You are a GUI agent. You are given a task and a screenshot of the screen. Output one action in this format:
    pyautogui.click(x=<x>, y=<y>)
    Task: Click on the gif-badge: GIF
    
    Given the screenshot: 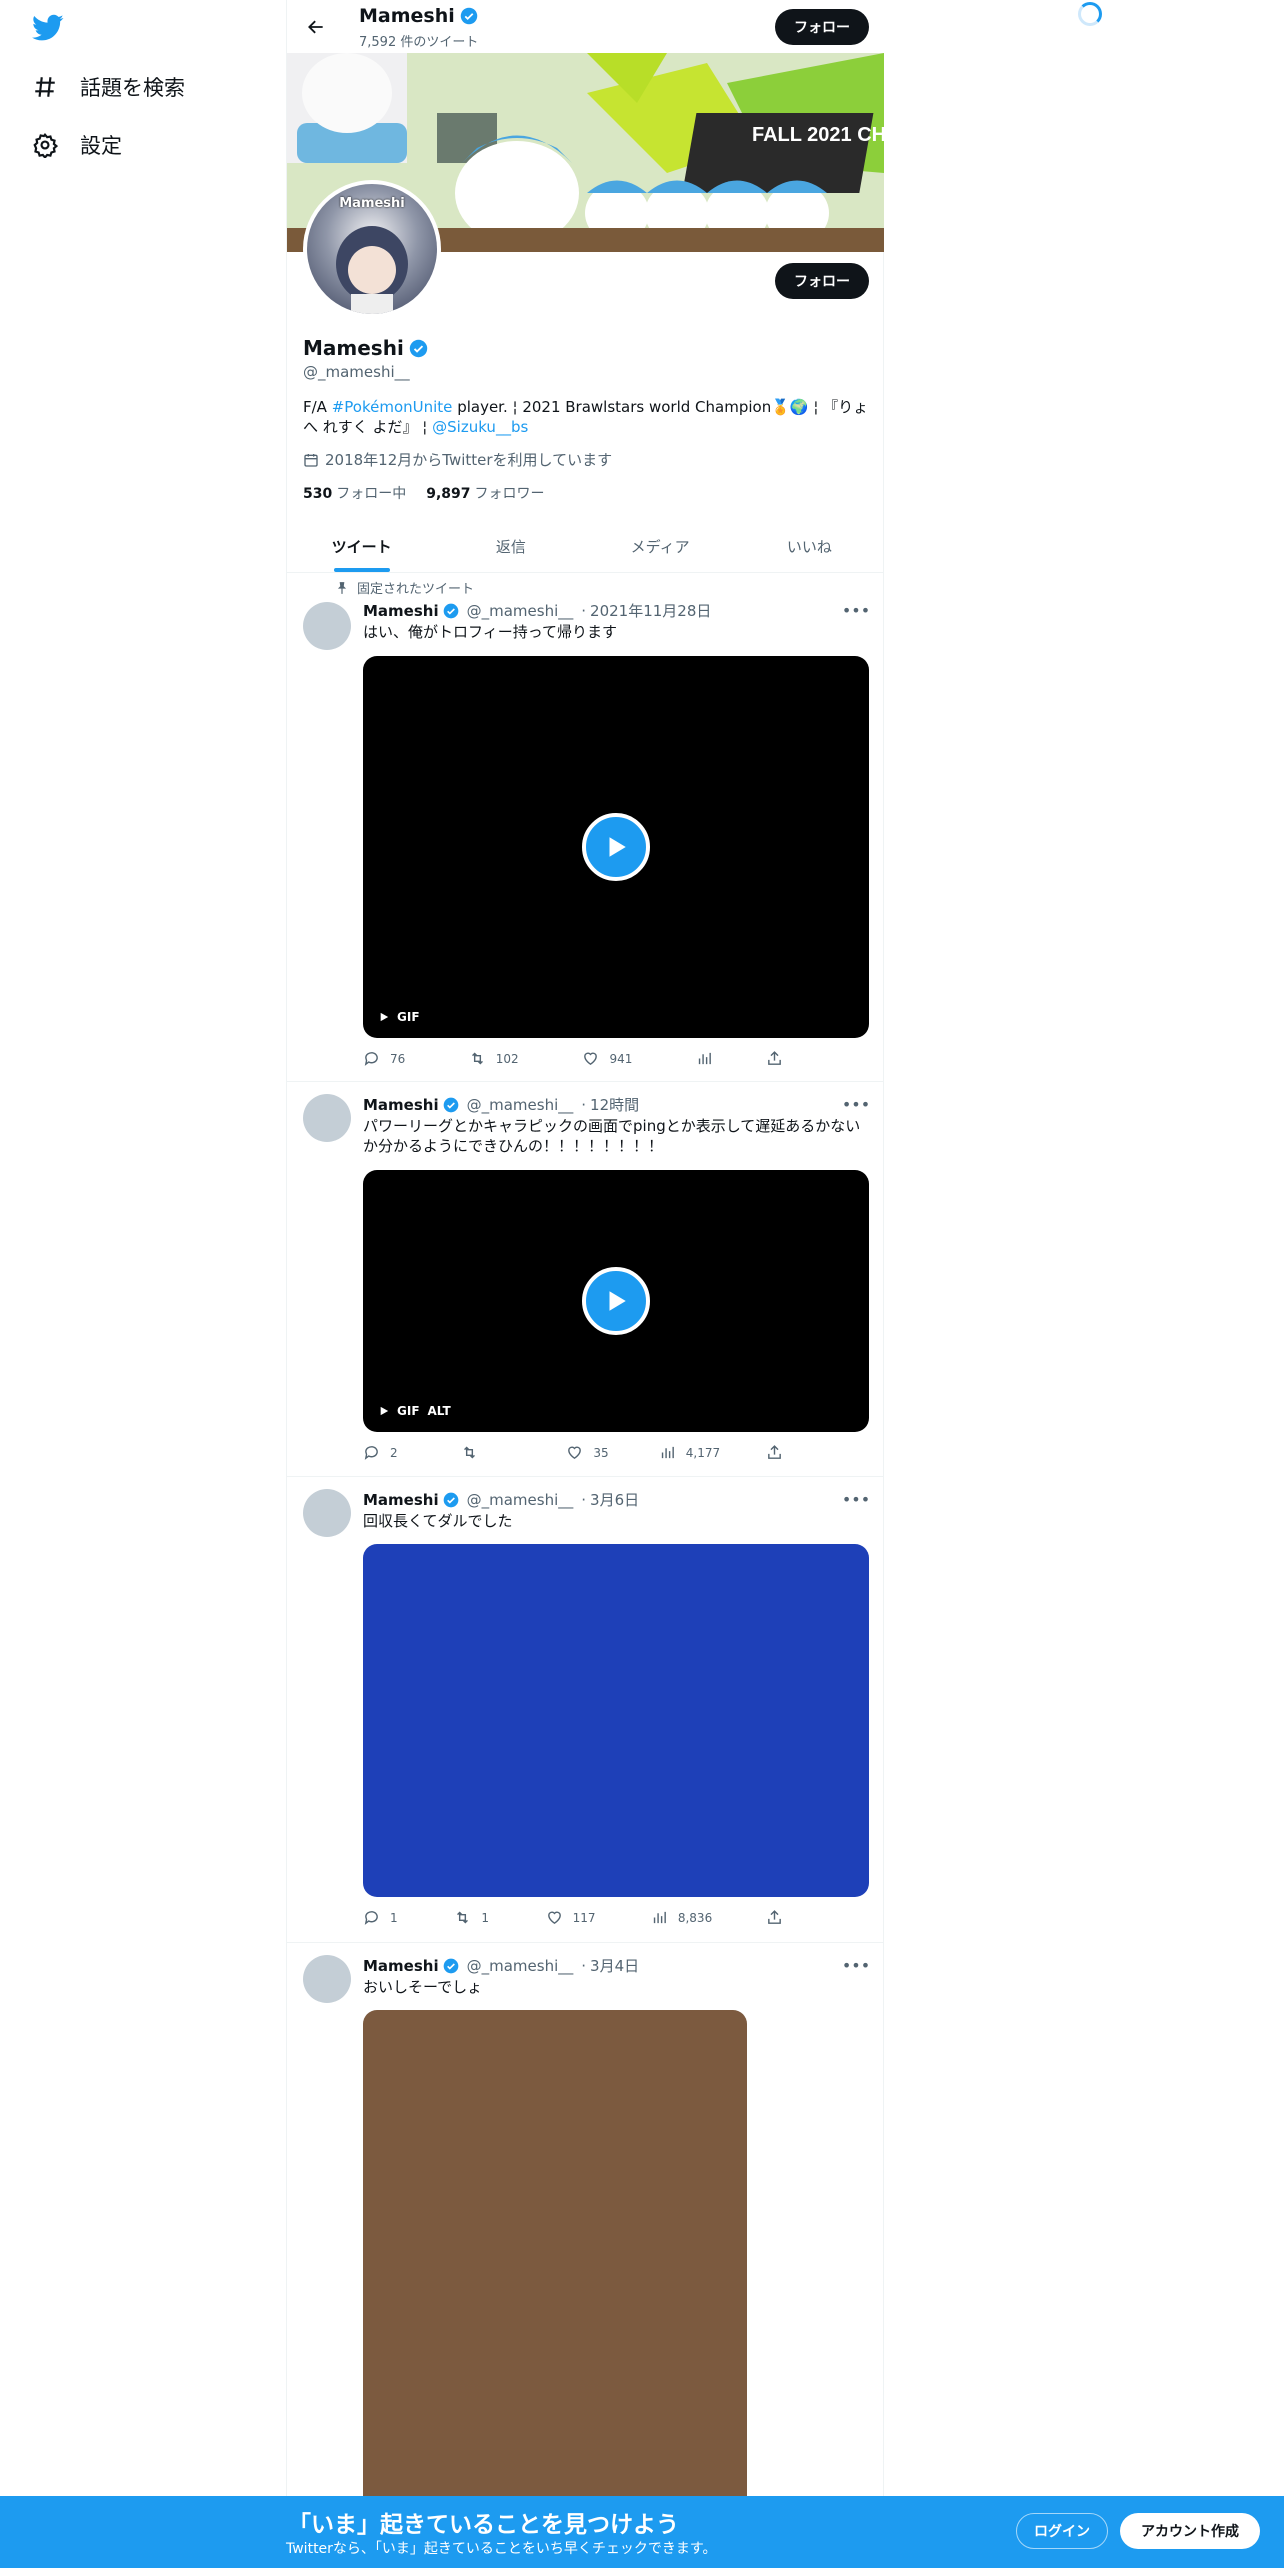 What is the action you would take?
    pyautogui.click(x=399, y=1017)
    